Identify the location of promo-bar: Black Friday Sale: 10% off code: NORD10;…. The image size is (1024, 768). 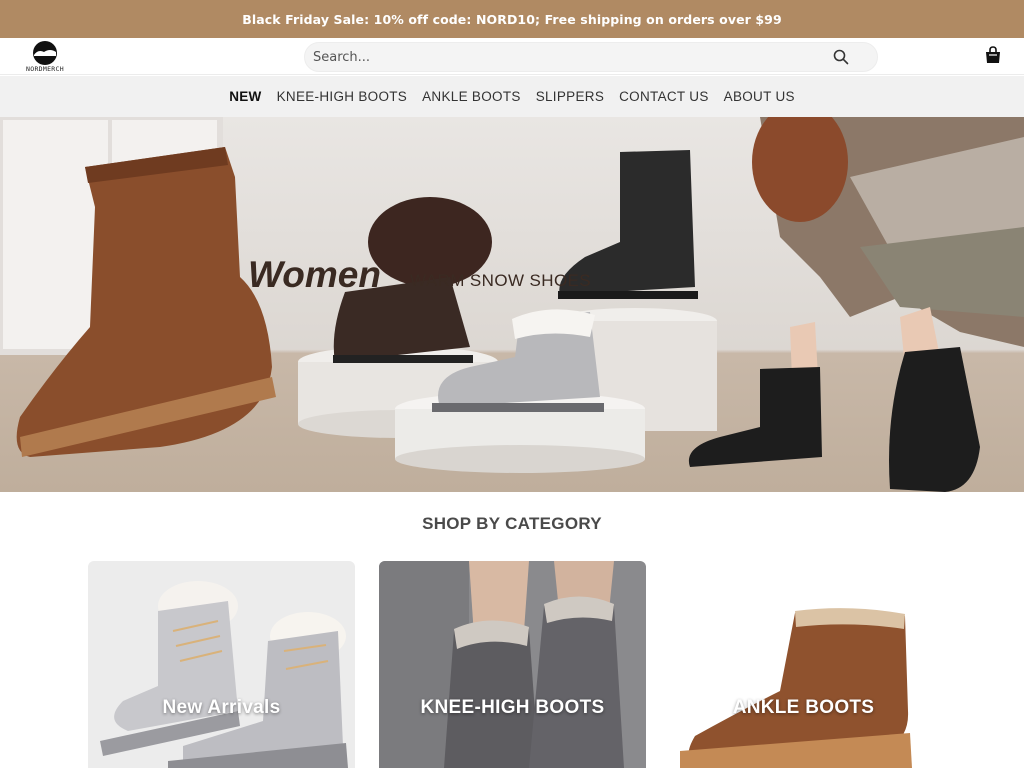
(512, 19).